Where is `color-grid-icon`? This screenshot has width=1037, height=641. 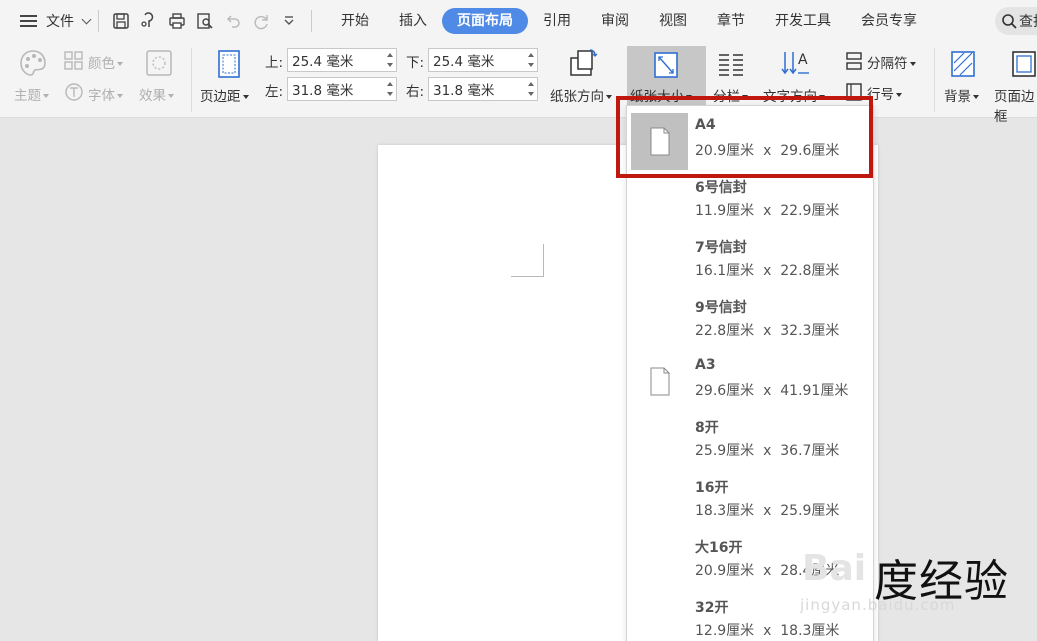 color-grid-icon is located at coordinates (73, 60).